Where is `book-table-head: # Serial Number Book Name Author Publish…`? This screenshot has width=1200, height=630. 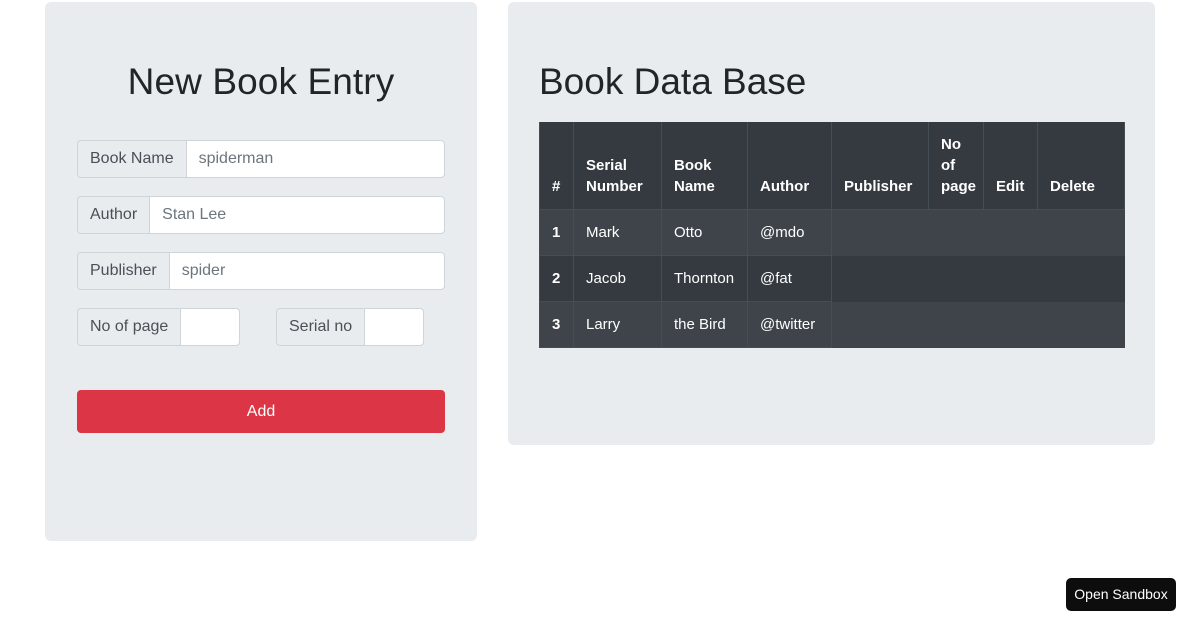
book-table-head: # Serial Number Book Name Author Publish… is located at coordinates (832, 166).